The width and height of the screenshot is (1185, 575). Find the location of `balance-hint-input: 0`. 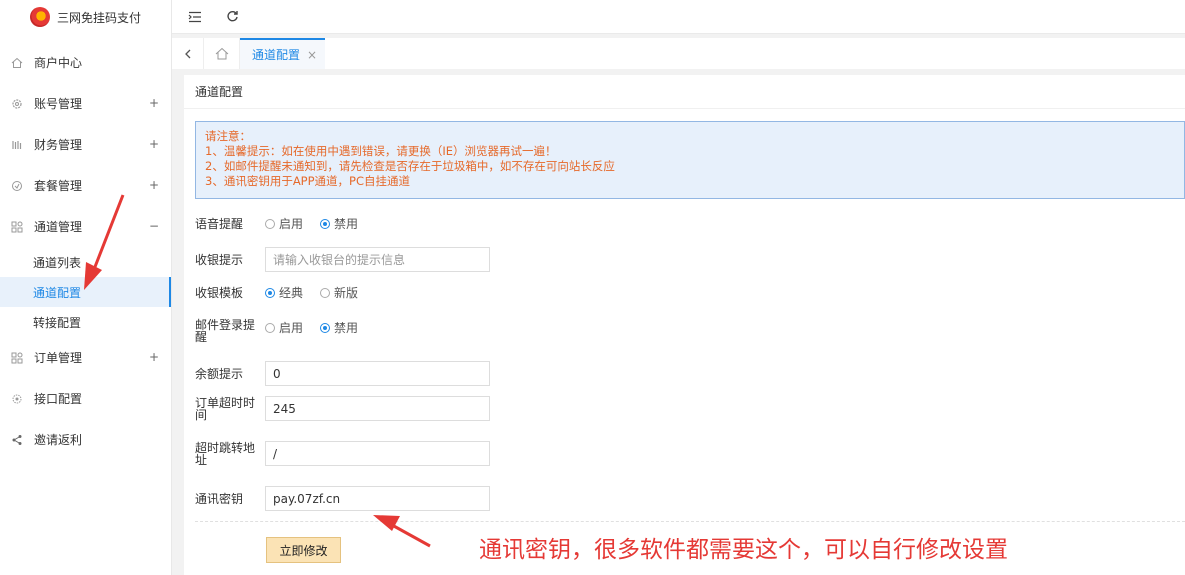

balance-hint-input: 0 is located at coordinates (377, 373).